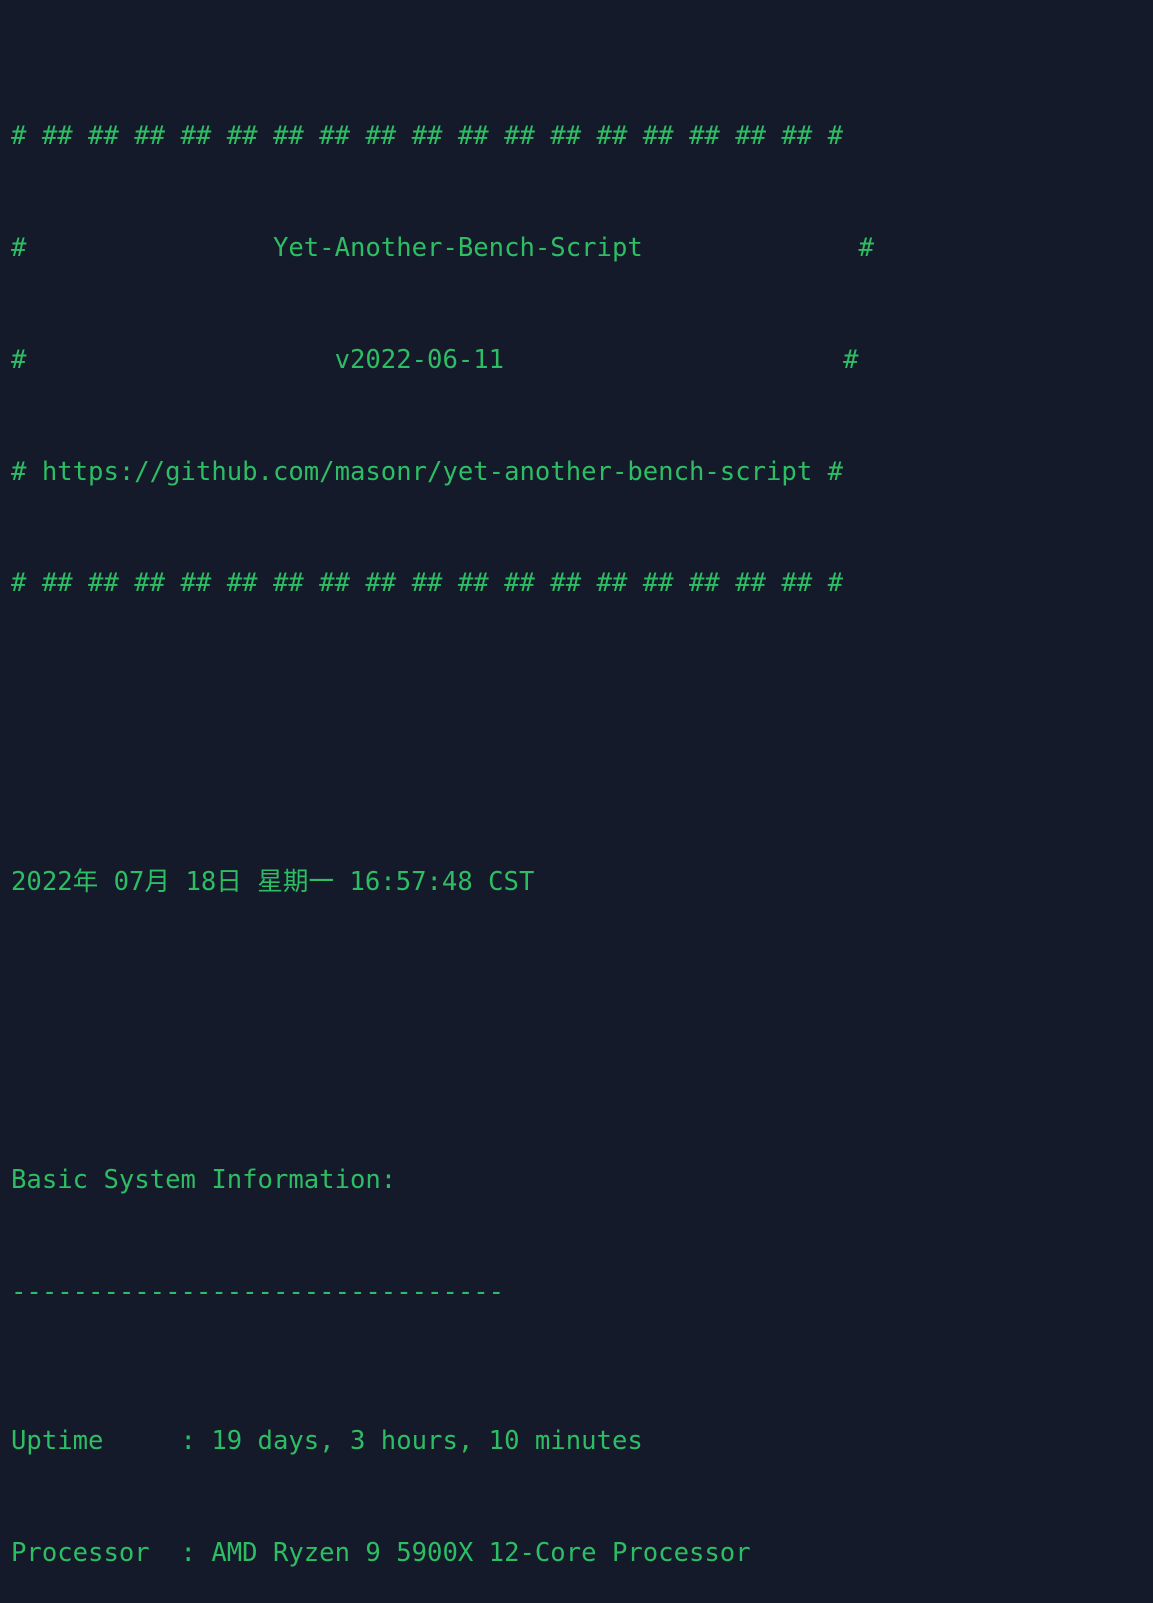 This screenshot has height=1603, width=1153. I want to click on section-heading-basic-system-information: Basic System Information:, so click(204, 1180).